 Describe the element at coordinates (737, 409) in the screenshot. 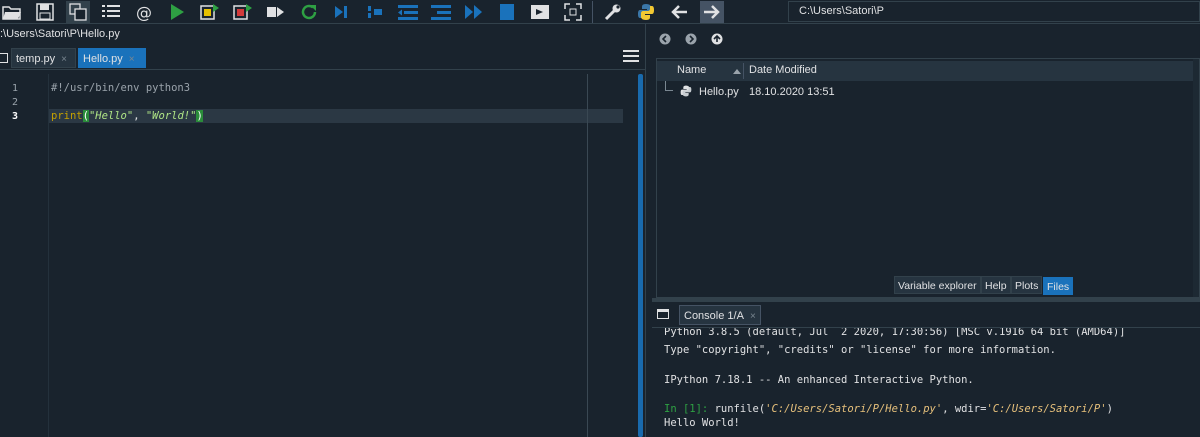

I see `console-text: runfile(` at that location.